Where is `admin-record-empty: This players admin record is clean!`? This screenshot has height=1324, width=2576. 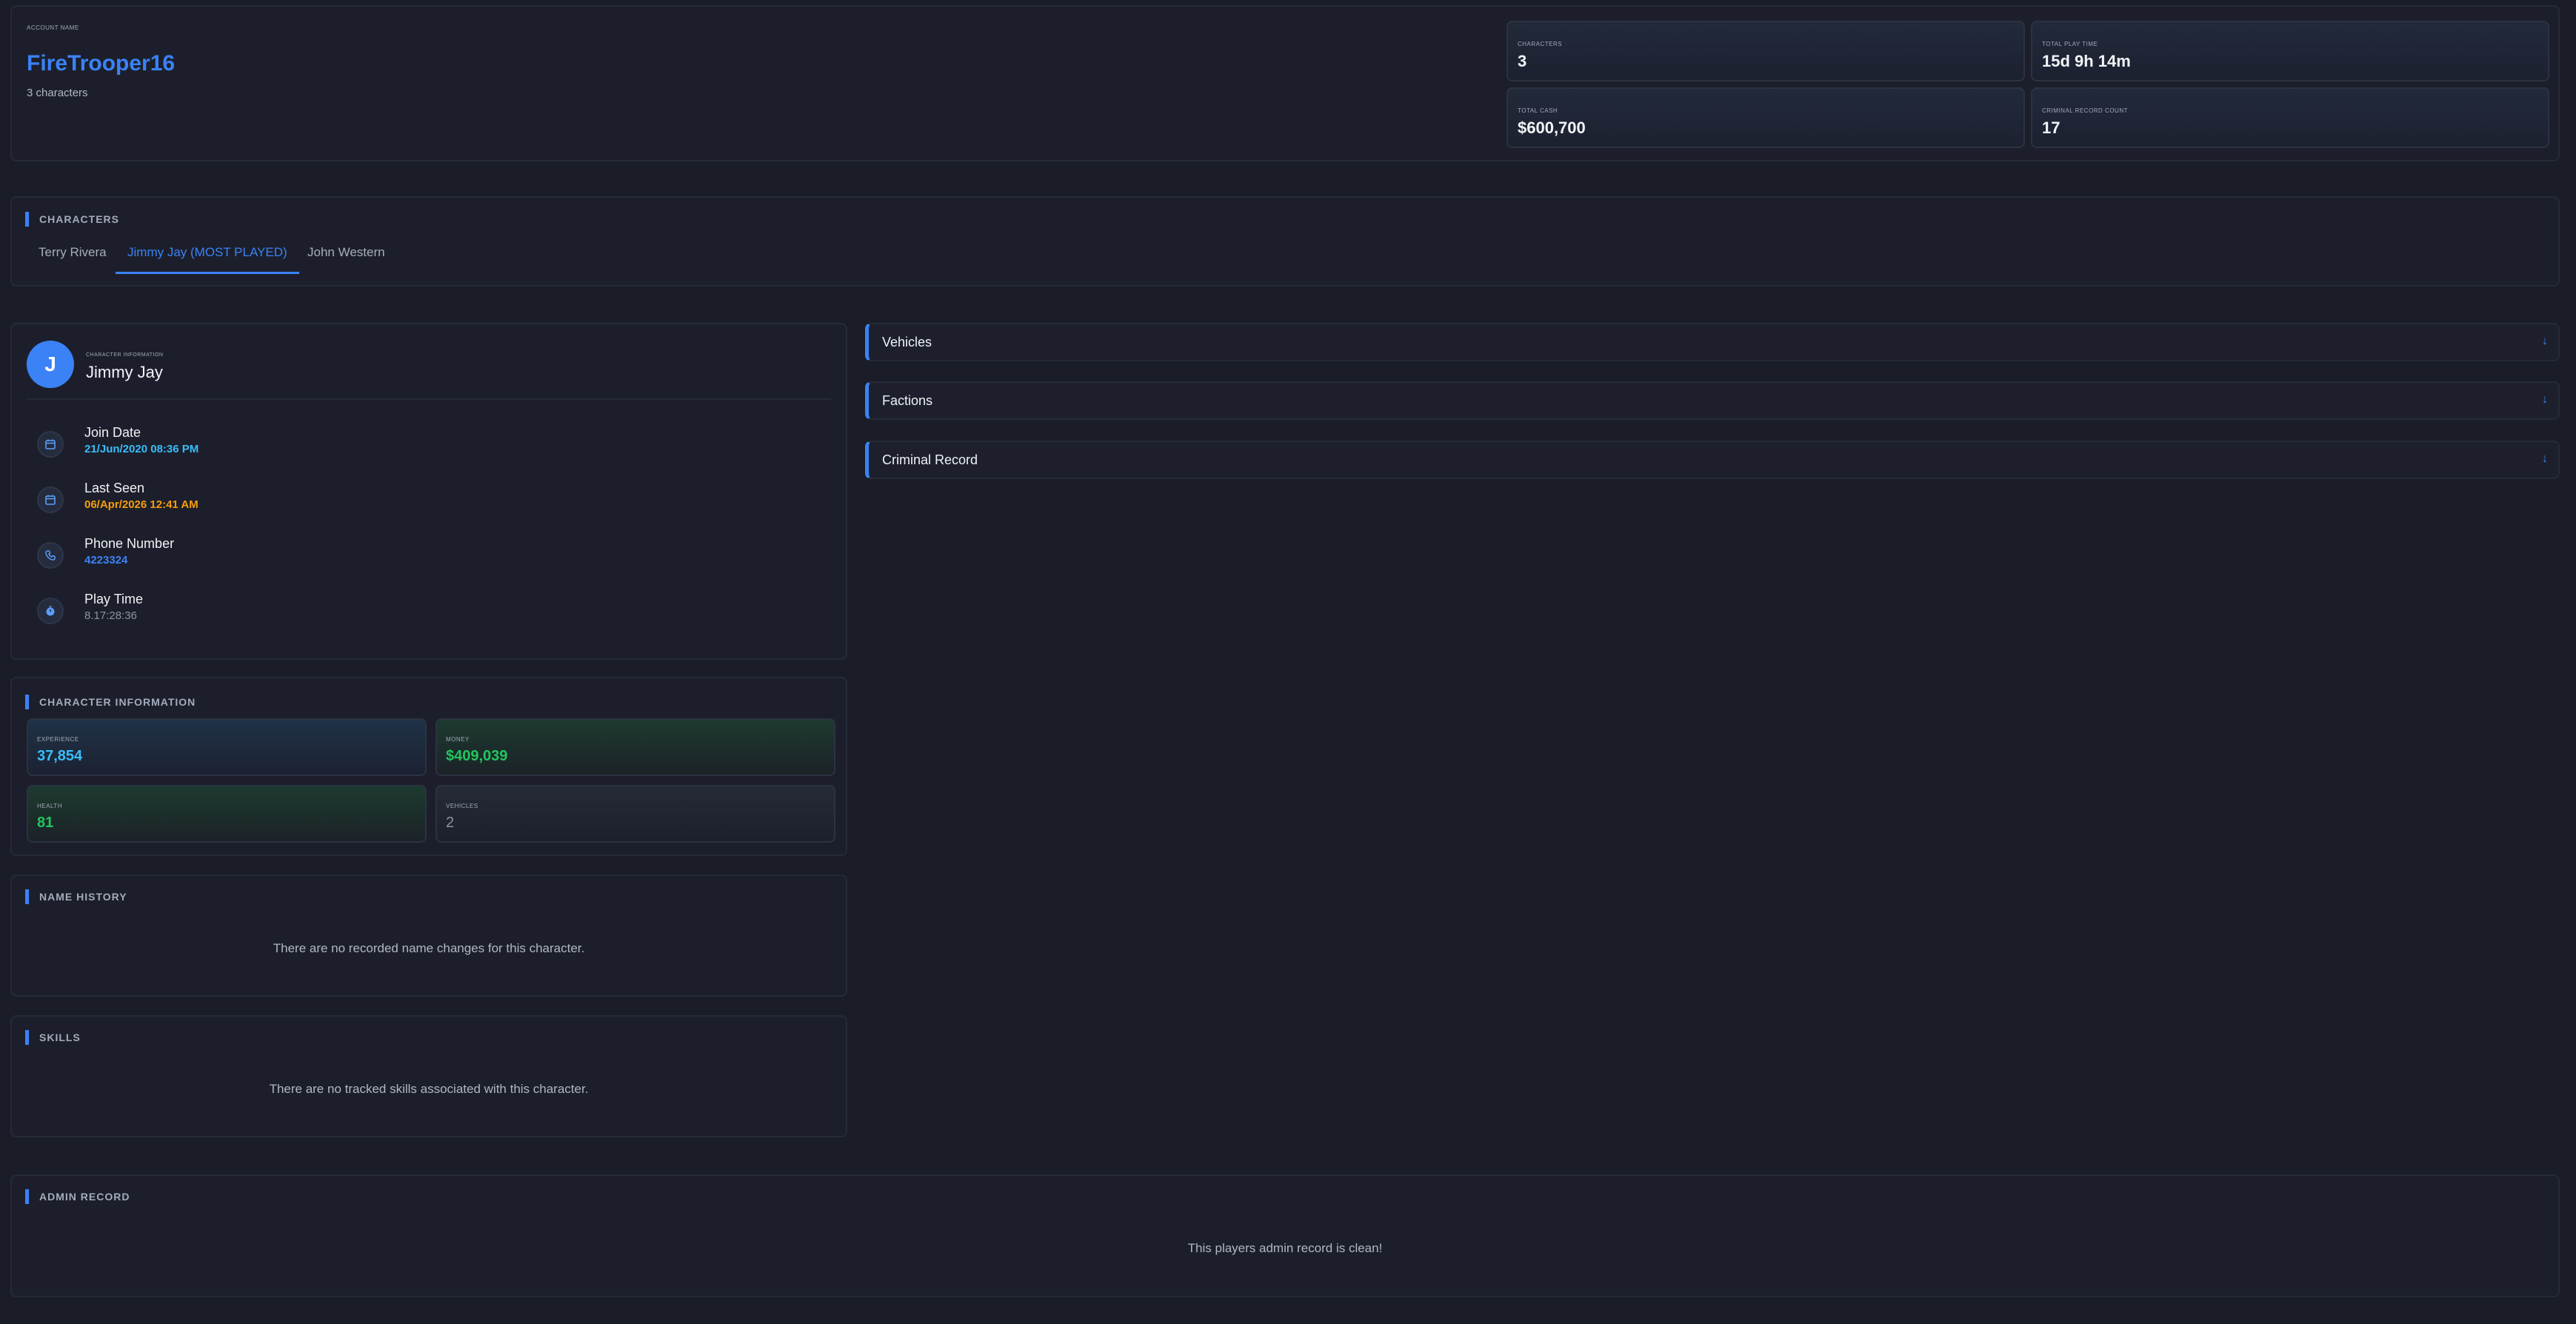 admin-record-empty: This players admin record is clean! is located at coordinates (1285, 1248).